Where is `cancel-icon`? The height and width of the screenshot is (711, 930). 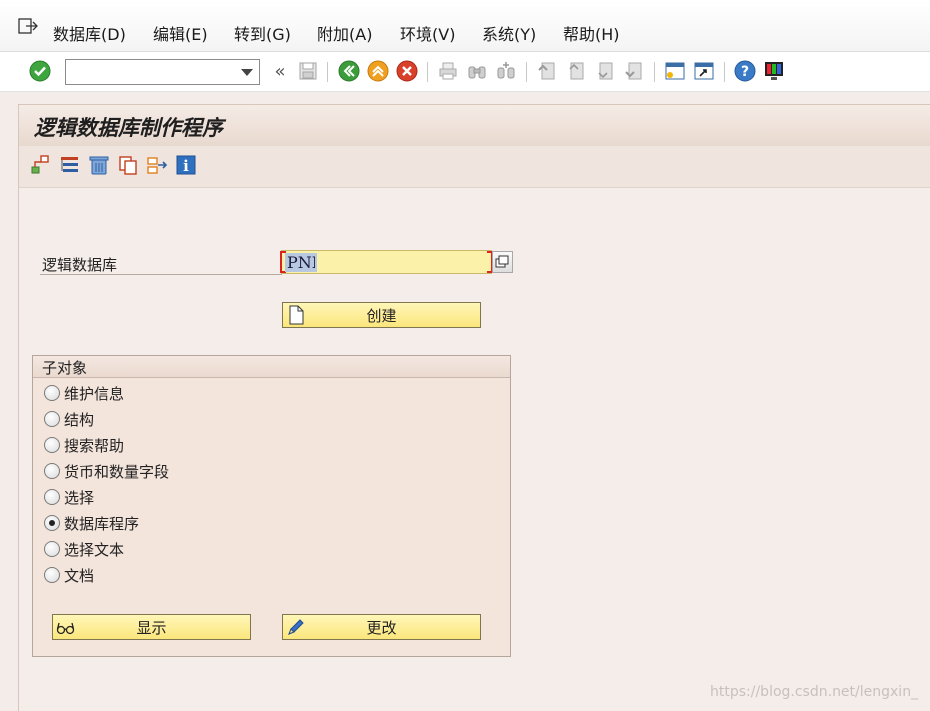 cancel-icon is located at coordinates (407, 71).